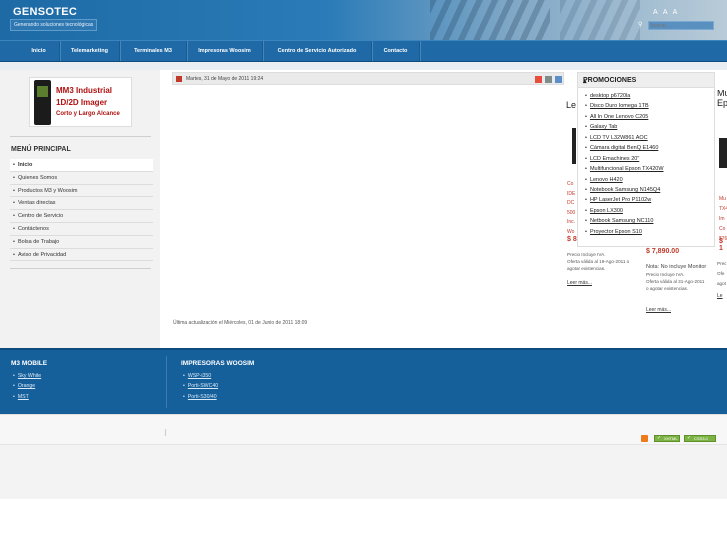 The height and width of the screenshot is (545, 727). What do you see at coordinates (624, 108) in the screenshot?
I see `promo-item: Disco Duro Iomega 1TB` at bounding box center [624, 108].